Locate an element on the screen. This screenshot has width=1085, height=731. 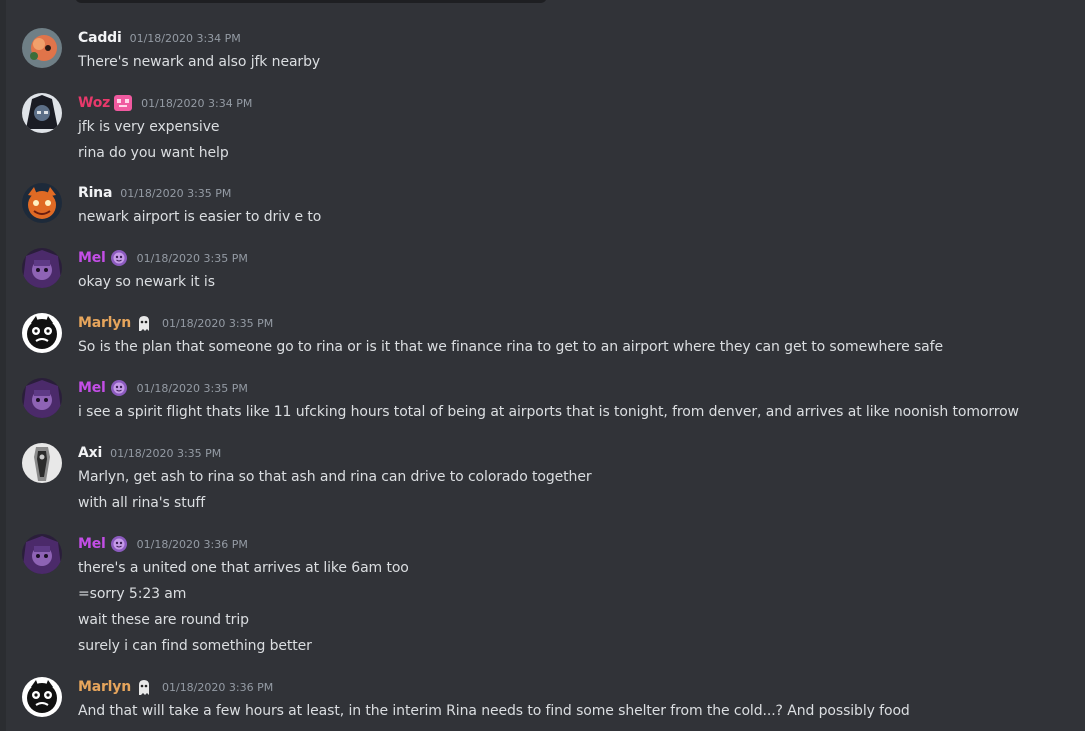
message-content: okay so newark it is is located at coordinates (146, 282).